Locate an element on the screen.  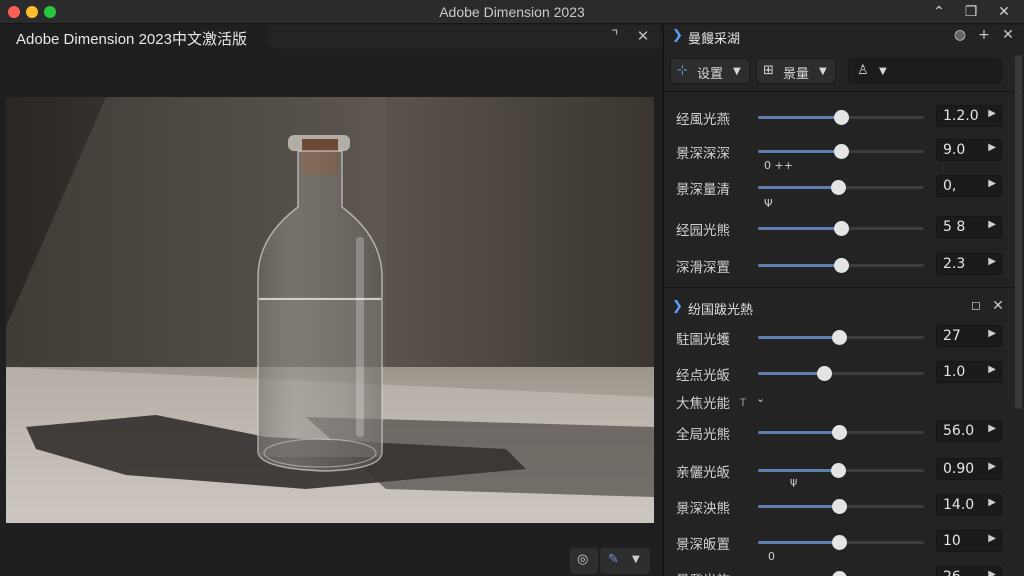
expand-icon: ◻ is located at coordinates (976, 305).